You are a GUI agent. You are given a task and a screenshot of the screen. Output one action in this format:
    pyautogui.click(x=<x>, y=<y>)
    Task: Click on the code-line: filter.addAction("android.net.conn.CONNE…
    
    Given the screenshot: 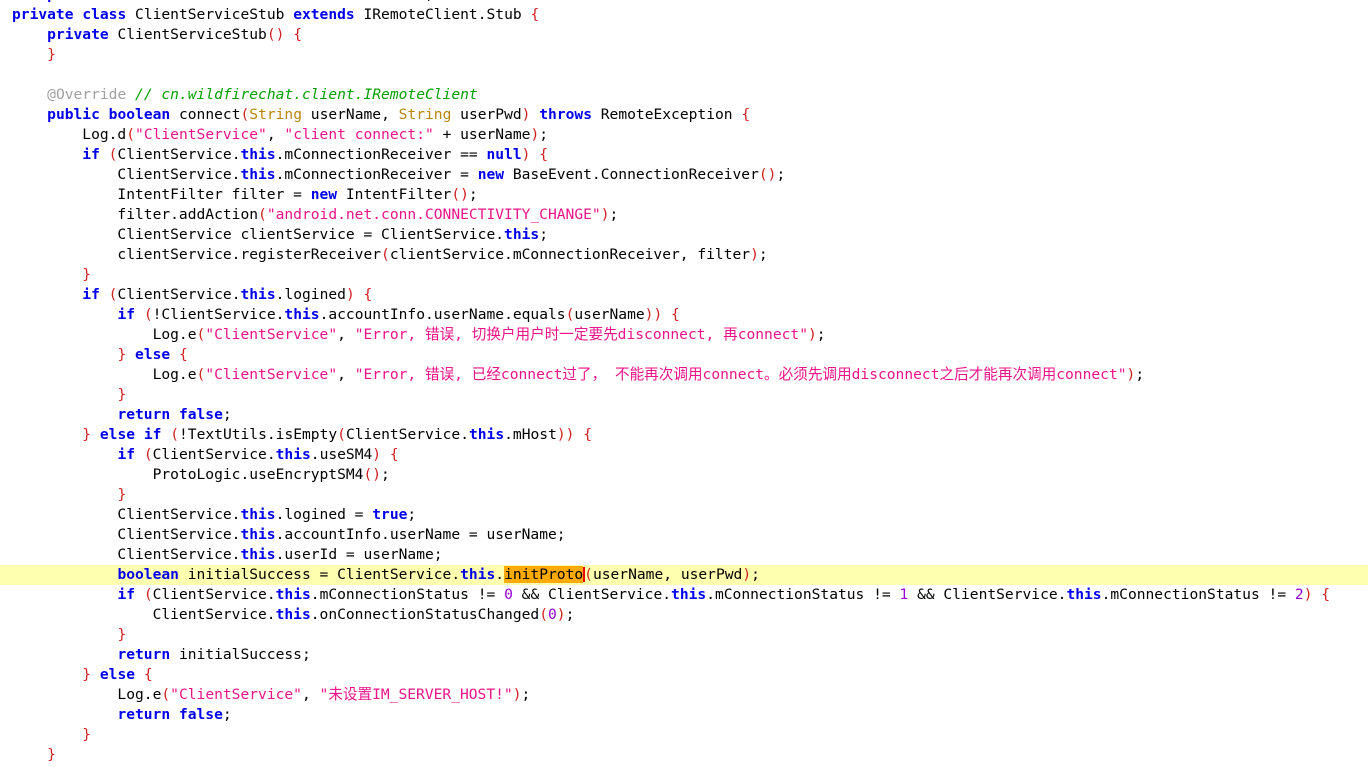 What is the action you would take?
    pyautogui.click(x=684, y=215)
    